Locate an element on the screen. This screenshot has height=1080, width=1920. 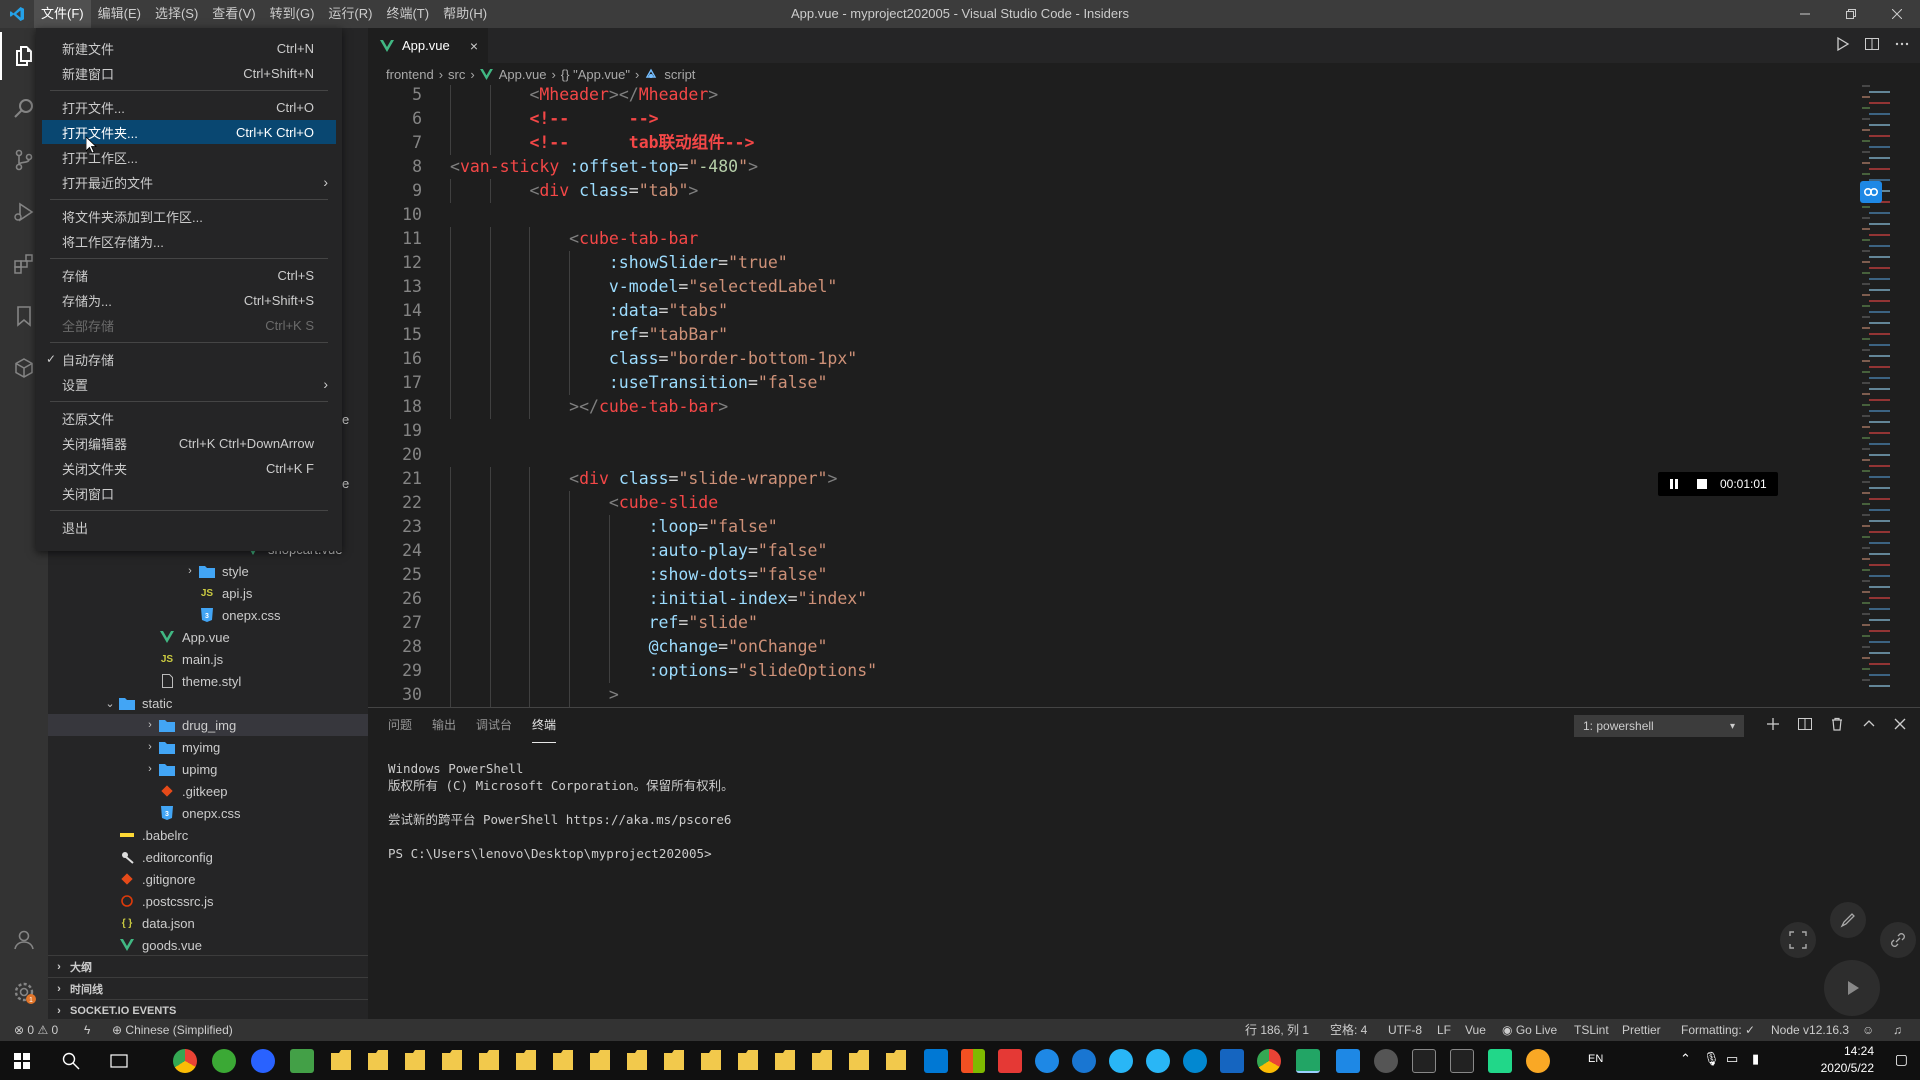
app-green-icon is located at coordinates (224, 1061).